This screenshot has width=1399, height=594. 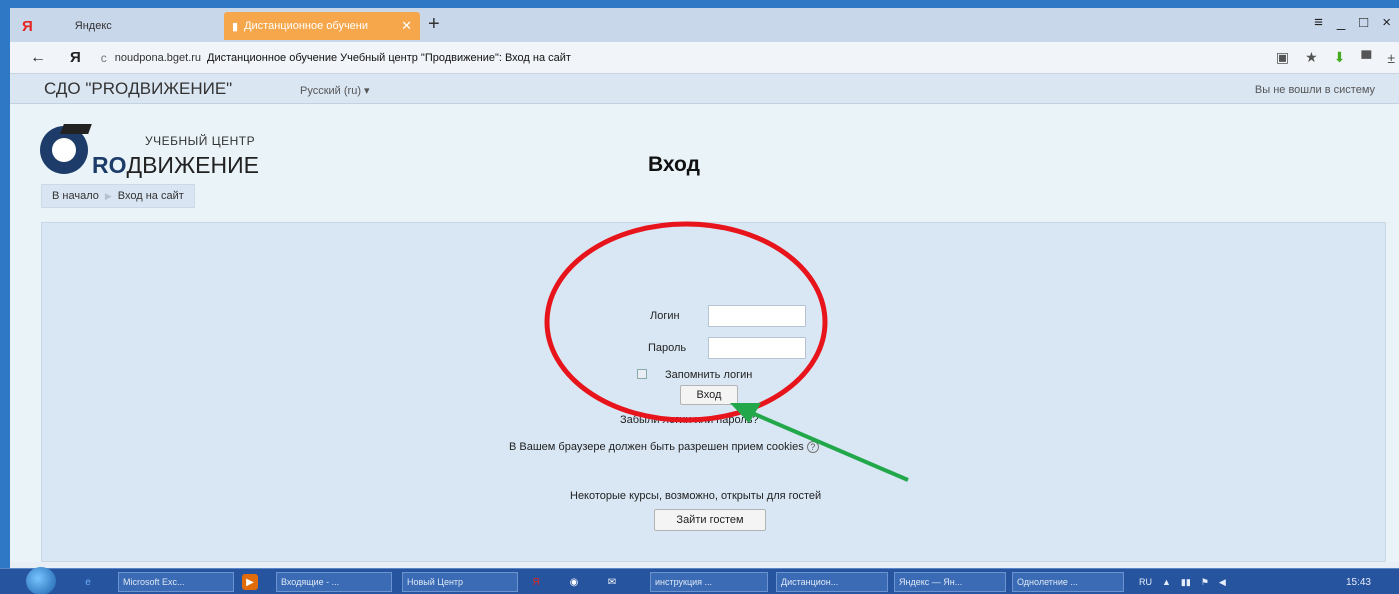 I want to click on tab-yandex: Я Яндекс, so click(x=119, y=26).